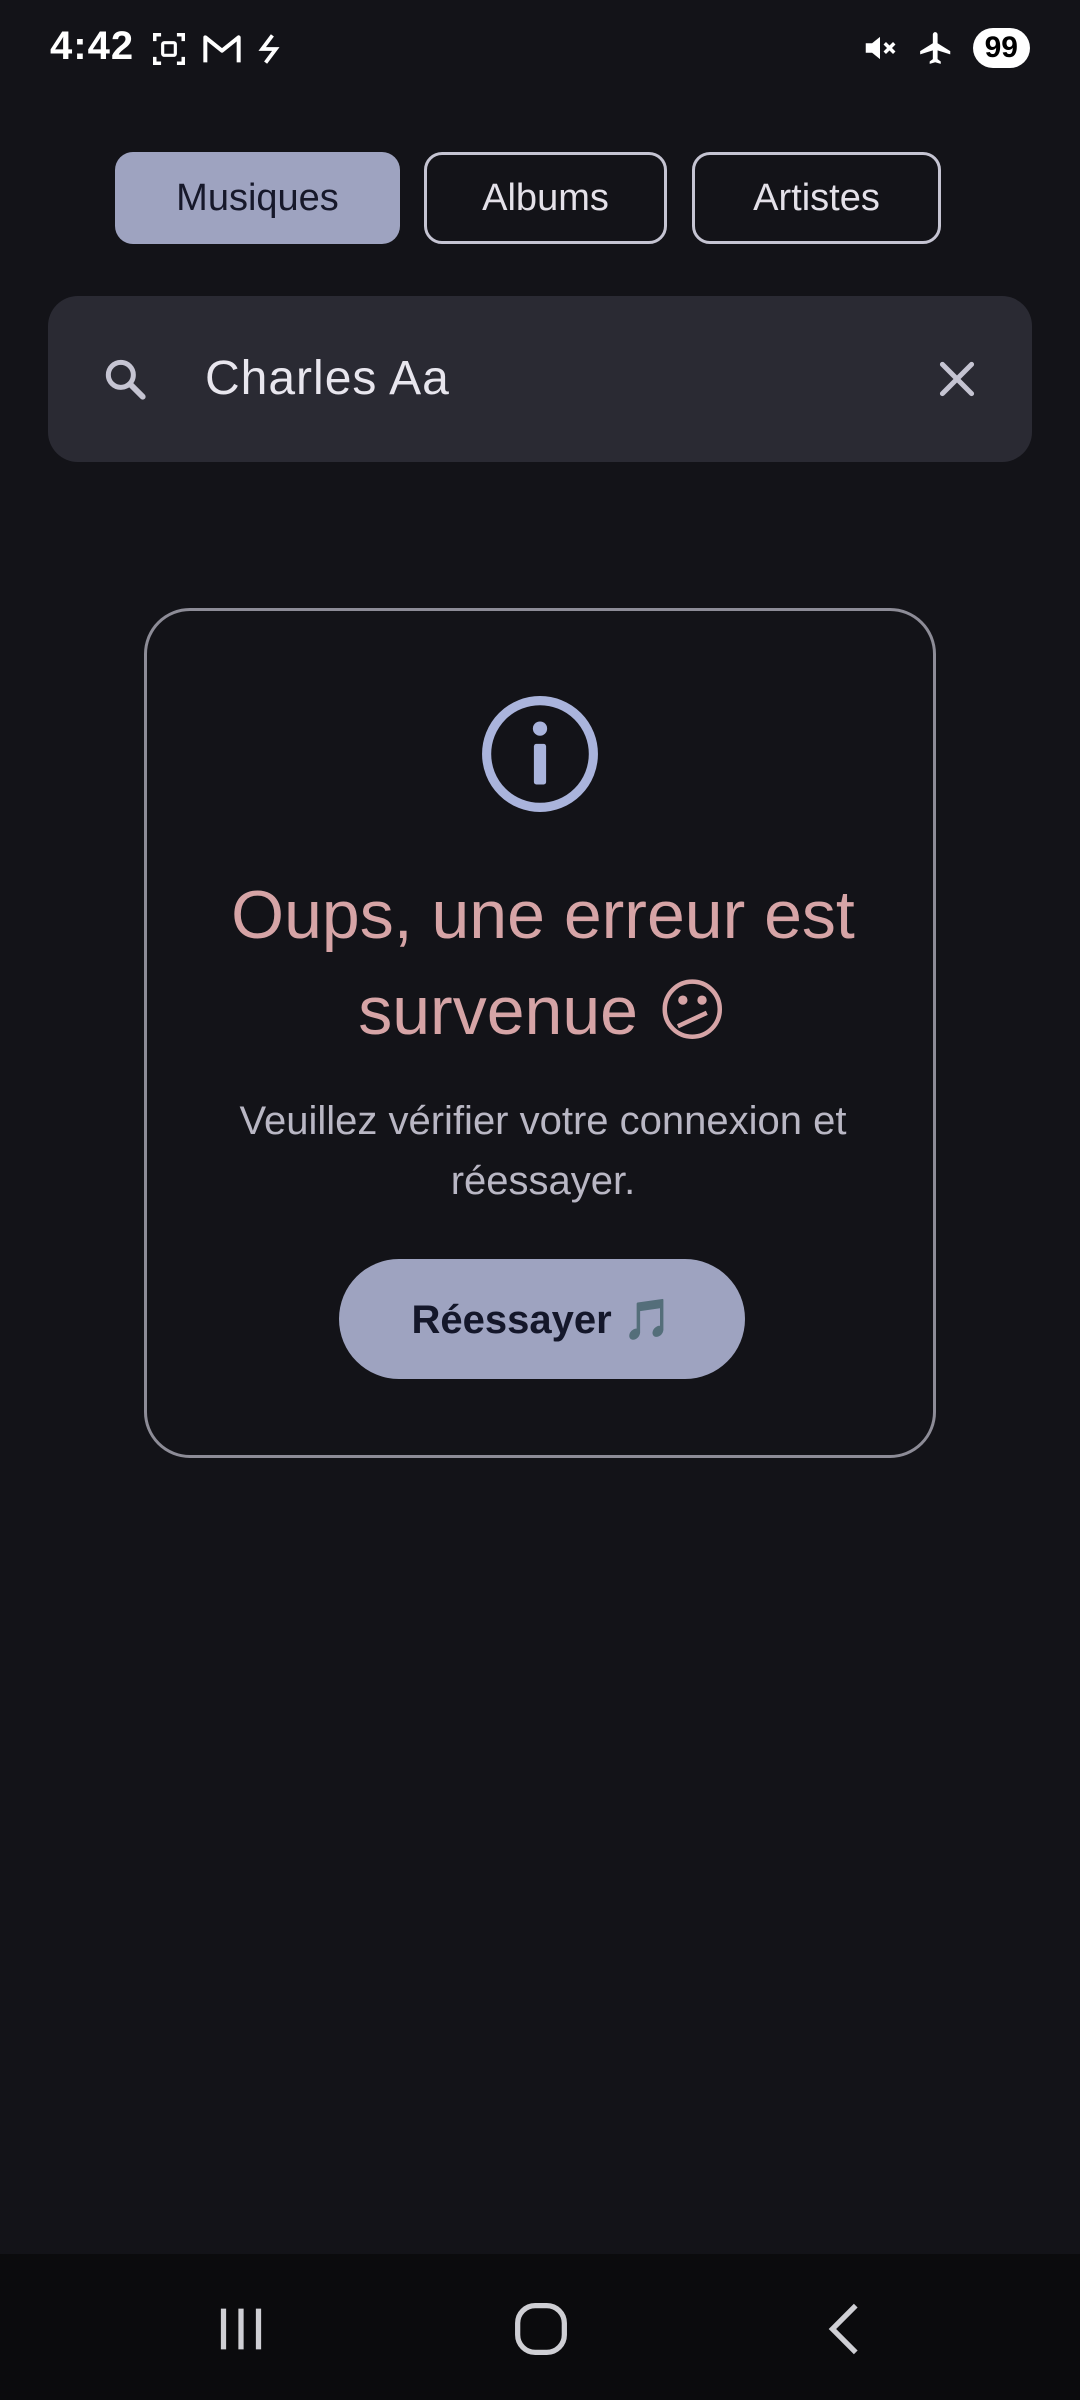  What do you see at coordinates (92, 46) in the screenshot?
I see `status-time: 4:42` at bounding box center [92, 46].